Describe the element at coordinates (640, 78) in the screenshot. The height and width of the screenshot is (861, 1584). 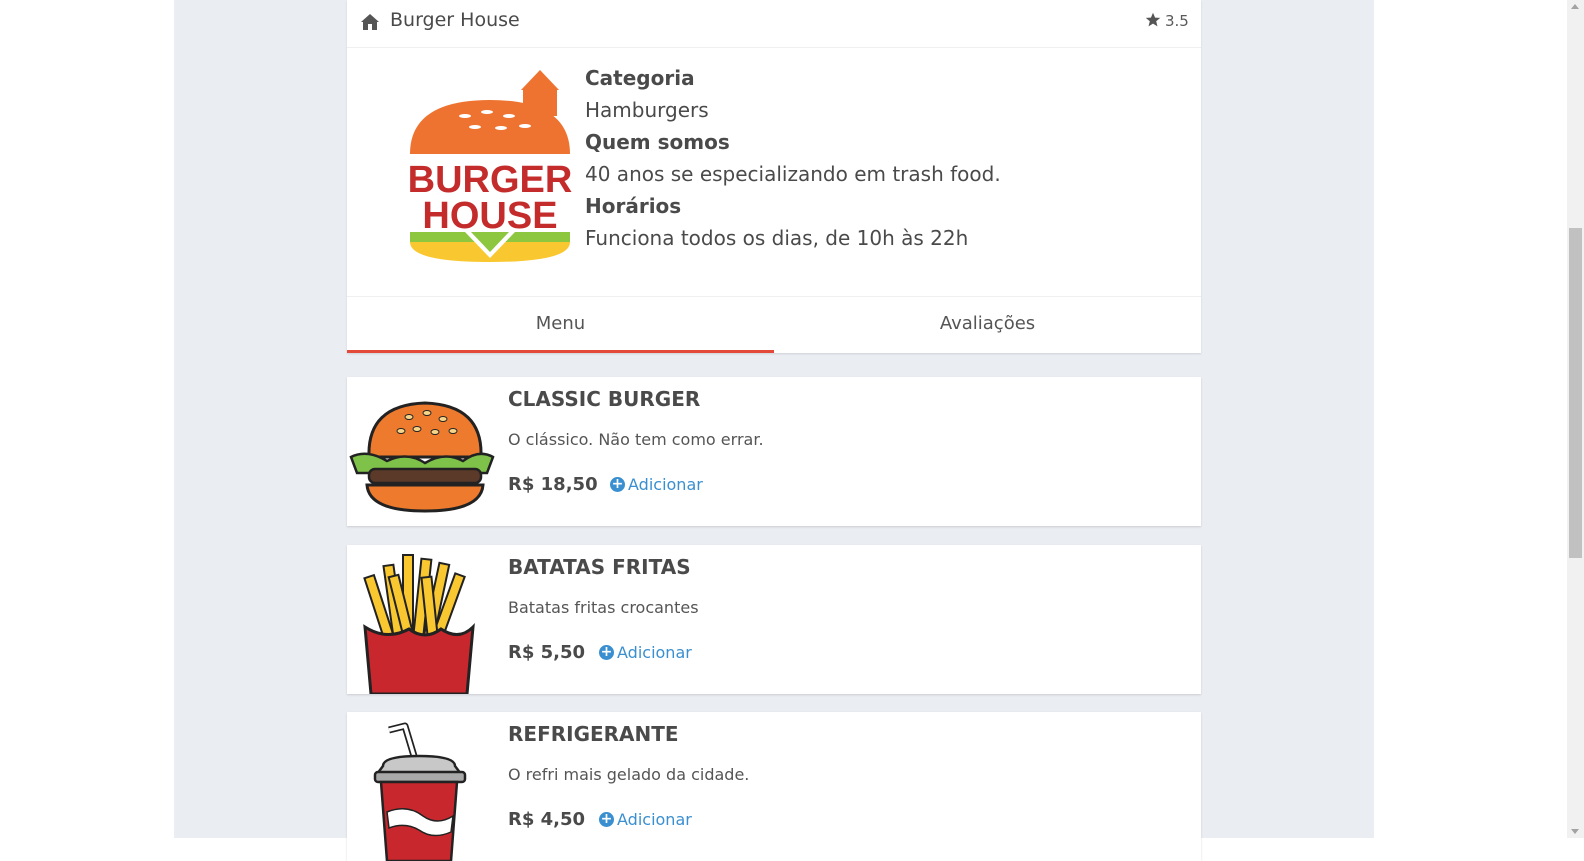
I see `category-label: Categoria` at that location.